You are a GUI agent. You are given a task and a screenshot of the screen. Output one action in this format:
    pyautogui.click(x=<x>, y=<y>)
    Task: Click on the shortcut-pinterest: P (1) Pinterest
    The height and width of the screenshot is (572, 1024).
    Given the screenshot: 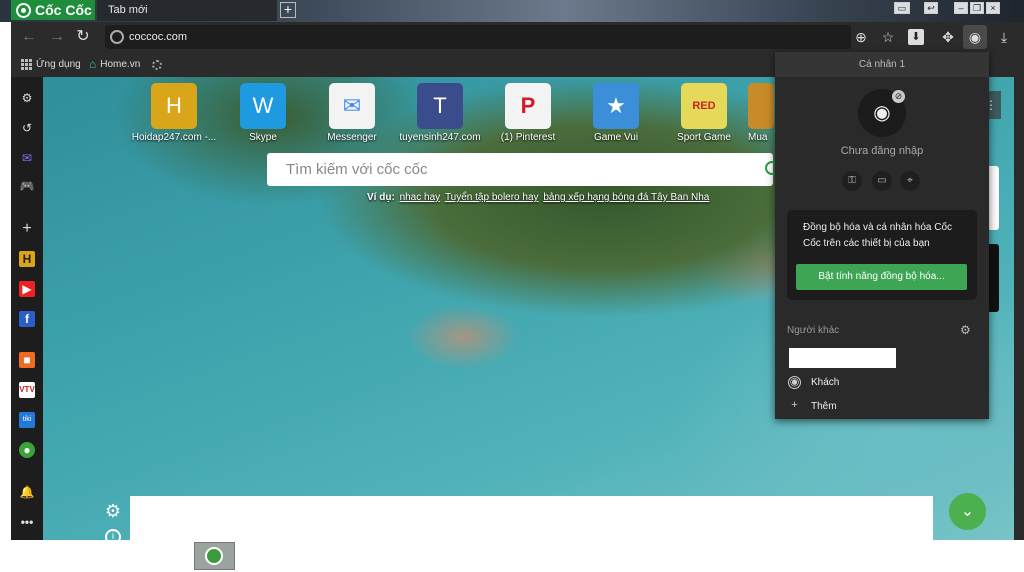 What is the action you would take?
    pyautogui.click(x=528, y=113)
    